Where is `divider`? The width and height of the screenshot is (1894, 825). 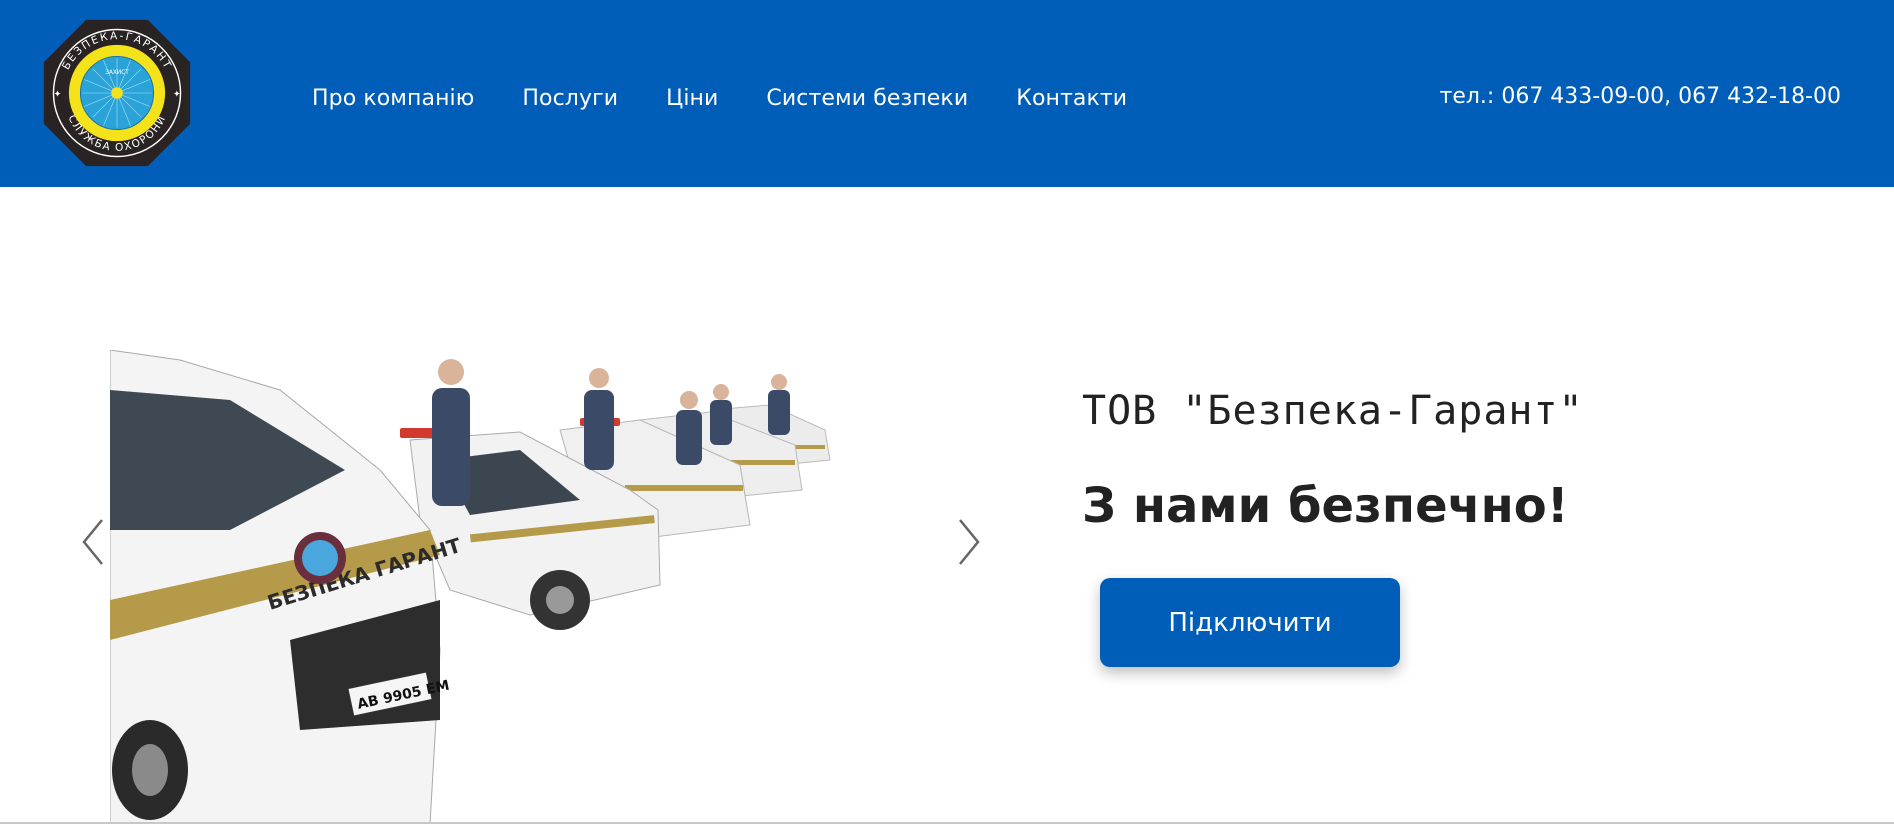 divider is located at coordinates (947, 823).